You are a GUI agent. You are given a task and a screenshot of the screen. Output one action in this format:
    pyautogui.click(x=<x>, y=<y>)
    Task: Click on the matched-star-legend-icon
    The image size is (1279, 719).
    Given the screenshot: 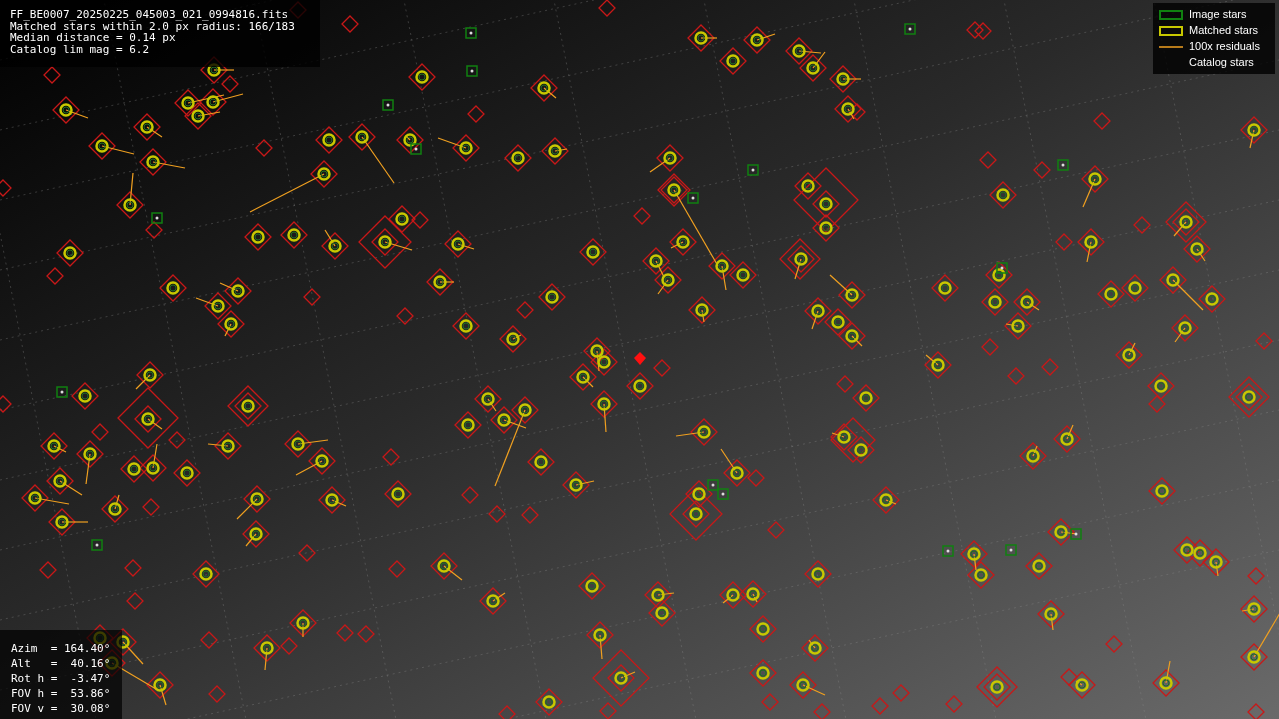 What is the action you would take?
    pyautogui.click(x=1171, y=30)
    